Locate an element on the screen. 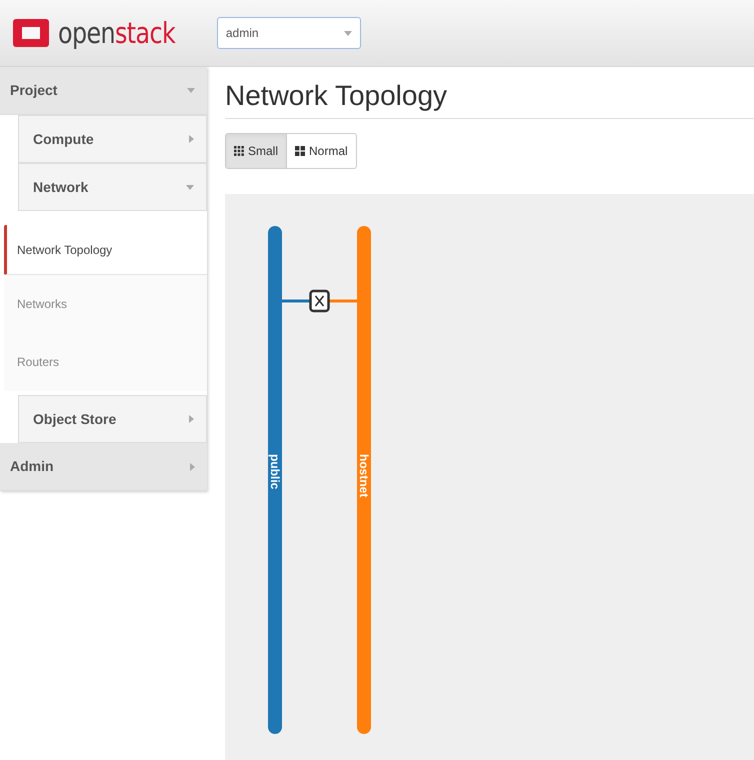  network-label: hostnet is located at coordinates (364, 476).